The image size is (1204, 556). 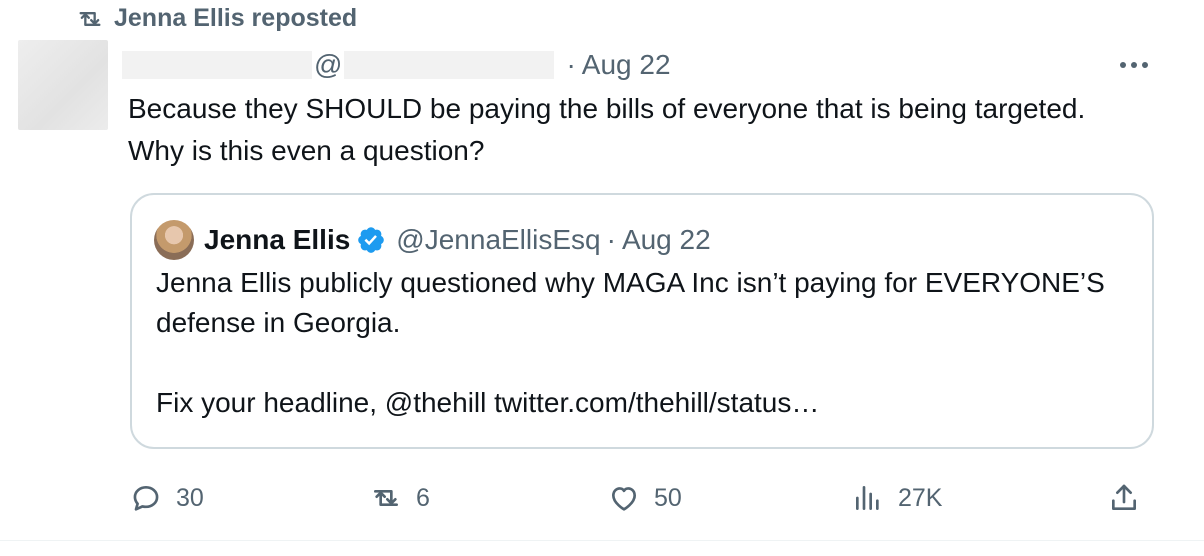 What do you see at coordinates (400, 498) in the screenshot?
I see `repost-button: 6` at bounding box center [400, 498].